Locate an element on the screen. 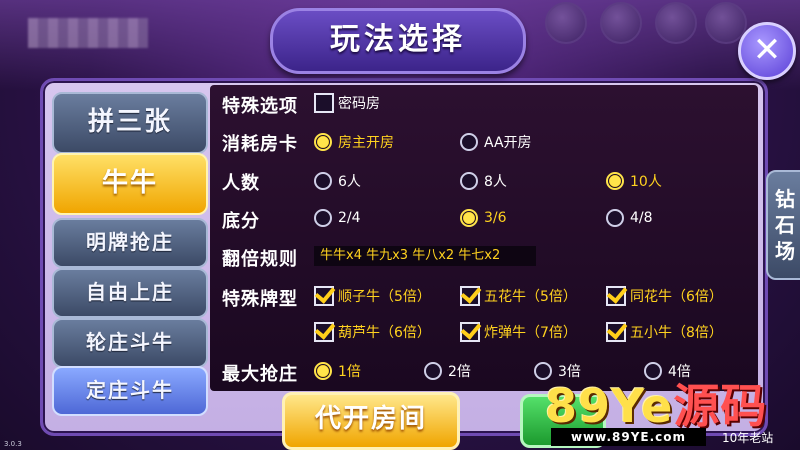 The width and height of the screenshot is (800, 450). hand-hulu-checkbox: 葫芦牛（6倍） is located at coordinates (372, 332).